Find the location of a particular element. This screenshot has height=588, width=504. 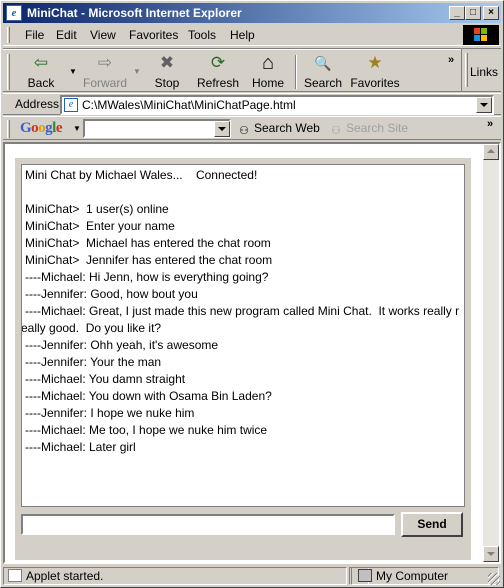

refresh-button: ⟳ Refresh is located at coordinates (218, 72).